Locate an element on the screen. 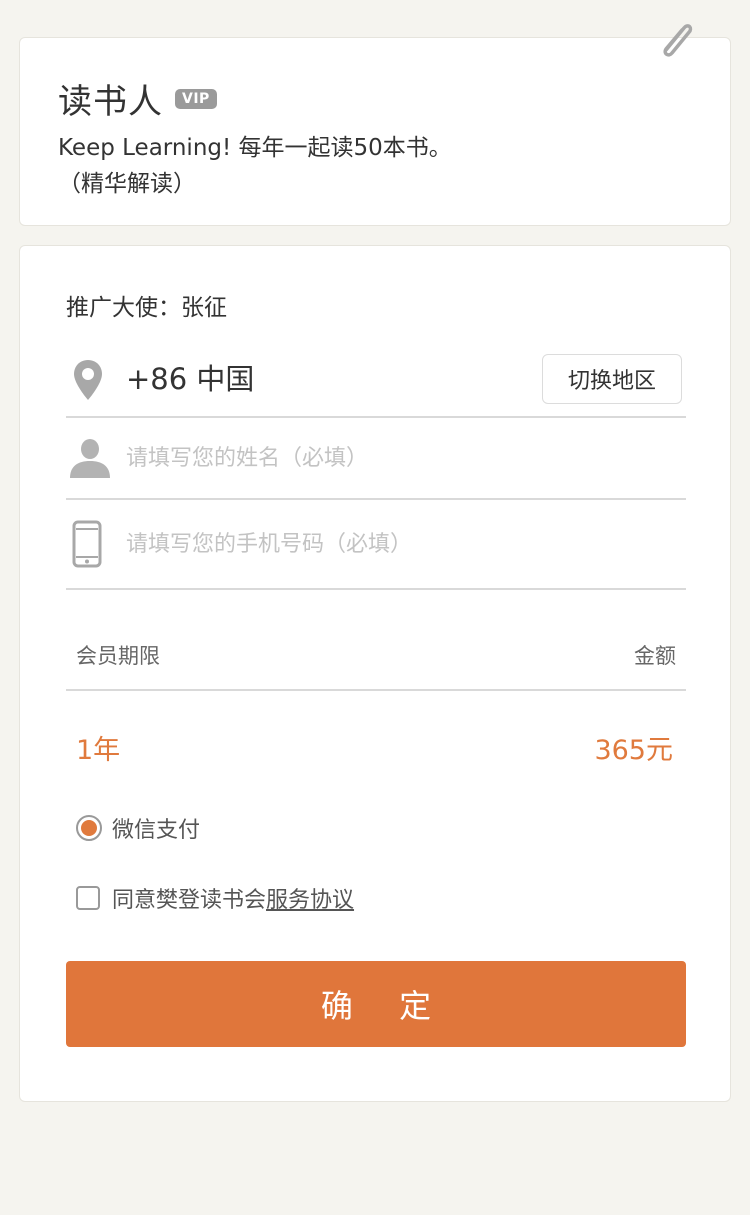 The width and height of the screenshot is (750, 1215). region-row: +86 中国 切换地区 is located at coordinates (376, 381).